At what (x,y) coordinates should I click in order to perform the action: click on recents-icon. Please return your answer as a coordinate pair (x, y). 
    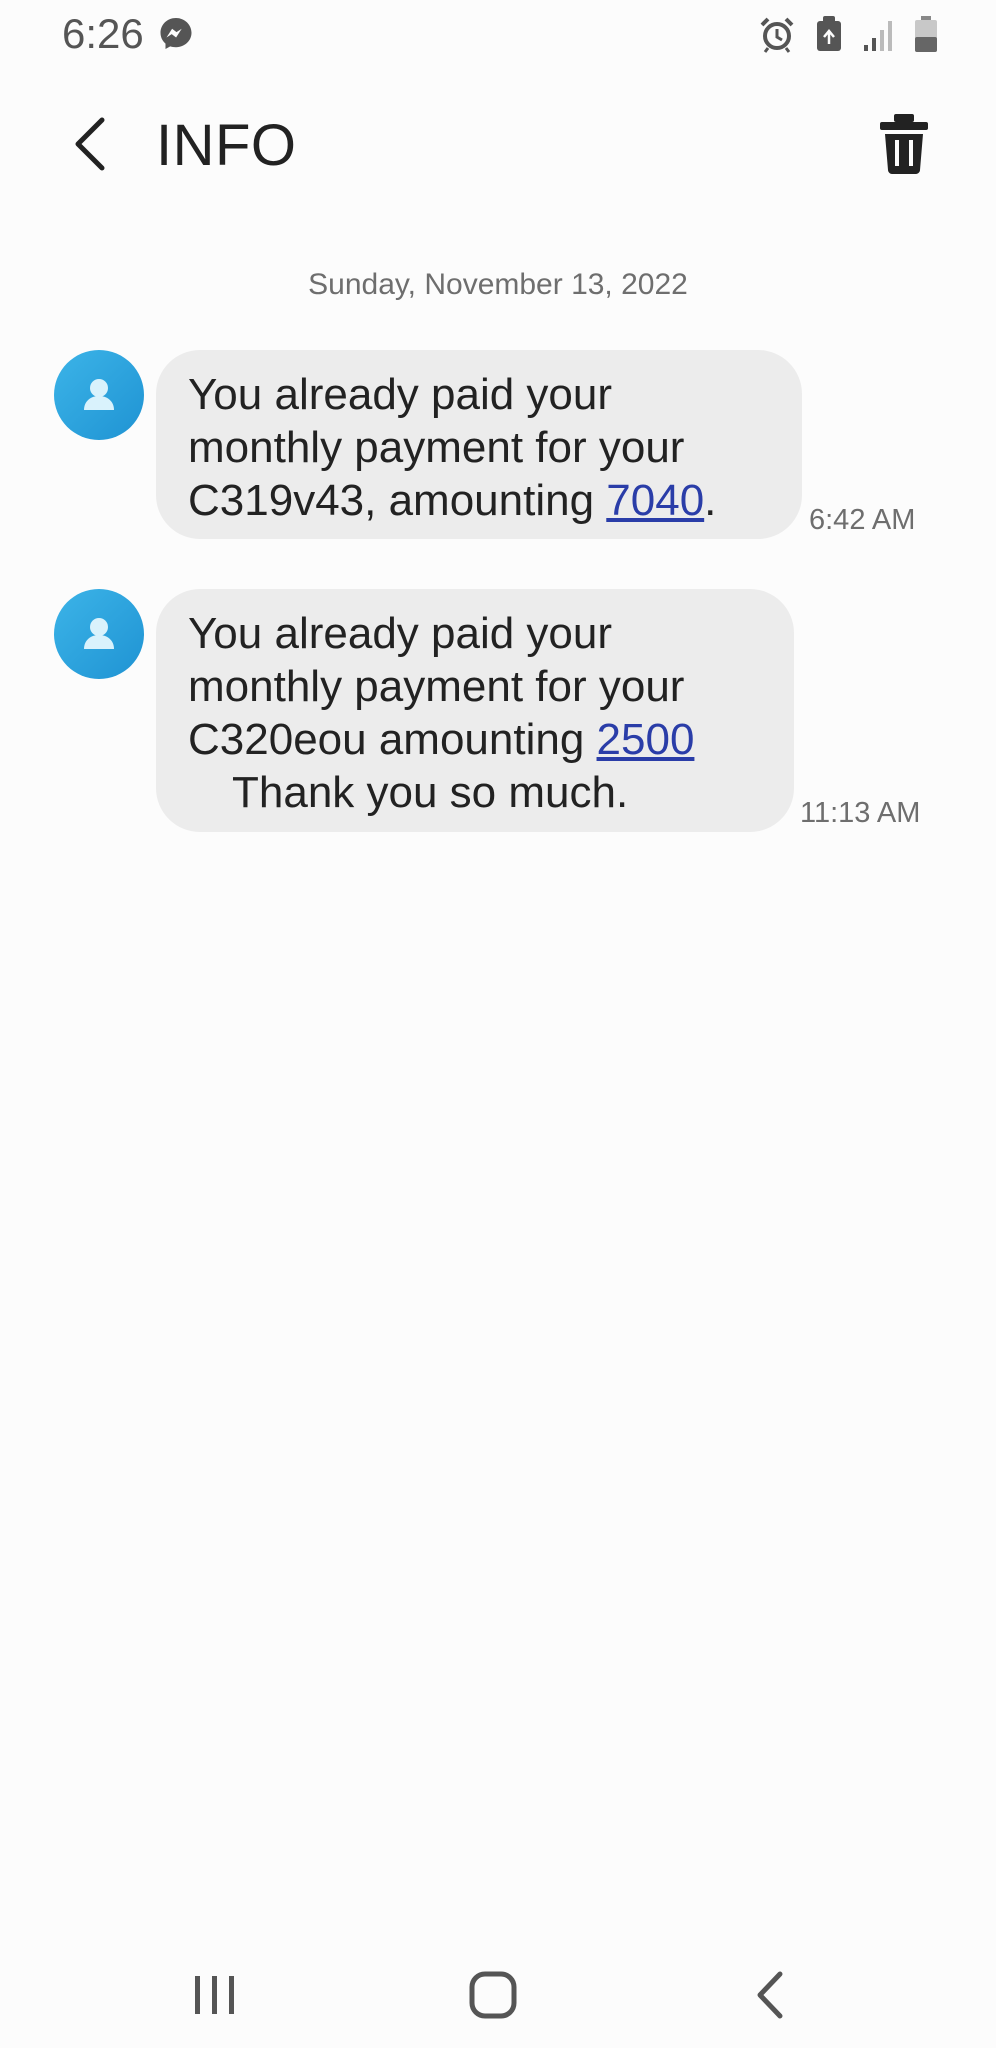
    Looking at the image, I should click on (215, 1995).